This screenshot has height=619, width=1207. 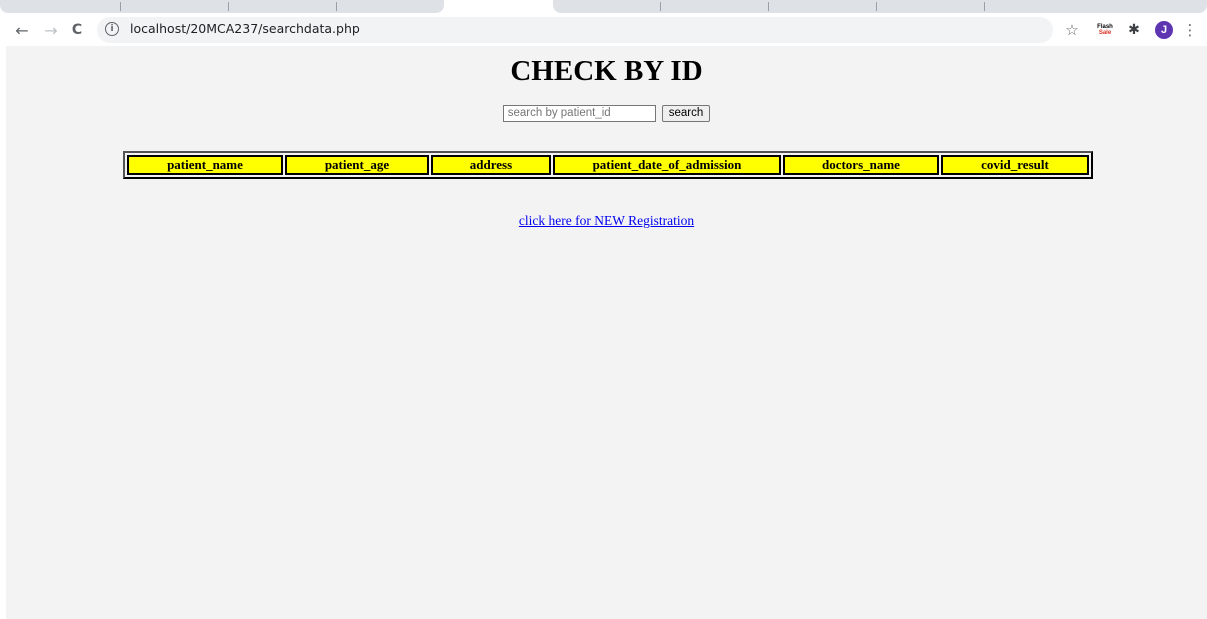 I want to click on kebab-menu-icon: ⋮, so click(x=1190, y=30).